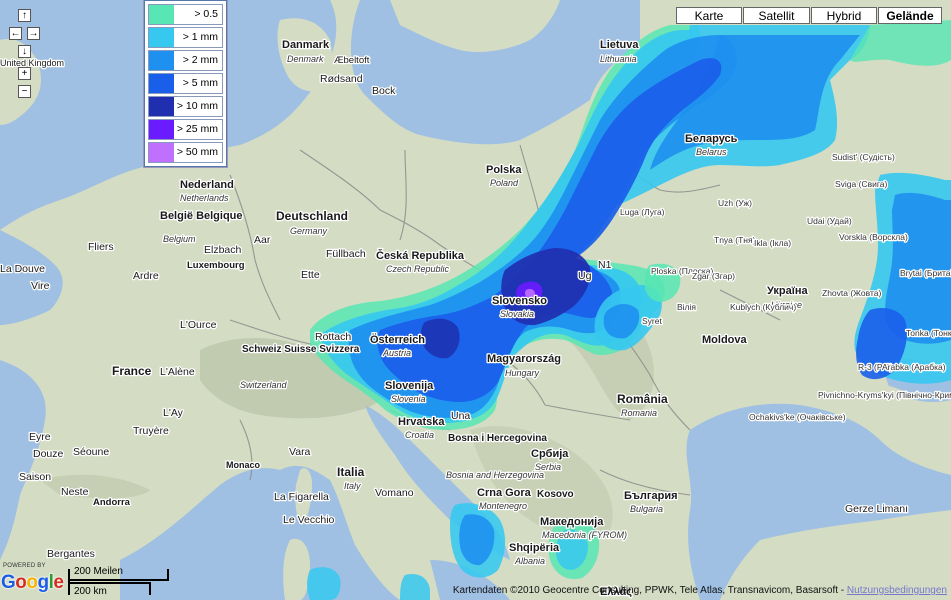  Describe the element at coordinates (548, 467) in the screenshot. I see `label-serbia: Serbia` at that location.